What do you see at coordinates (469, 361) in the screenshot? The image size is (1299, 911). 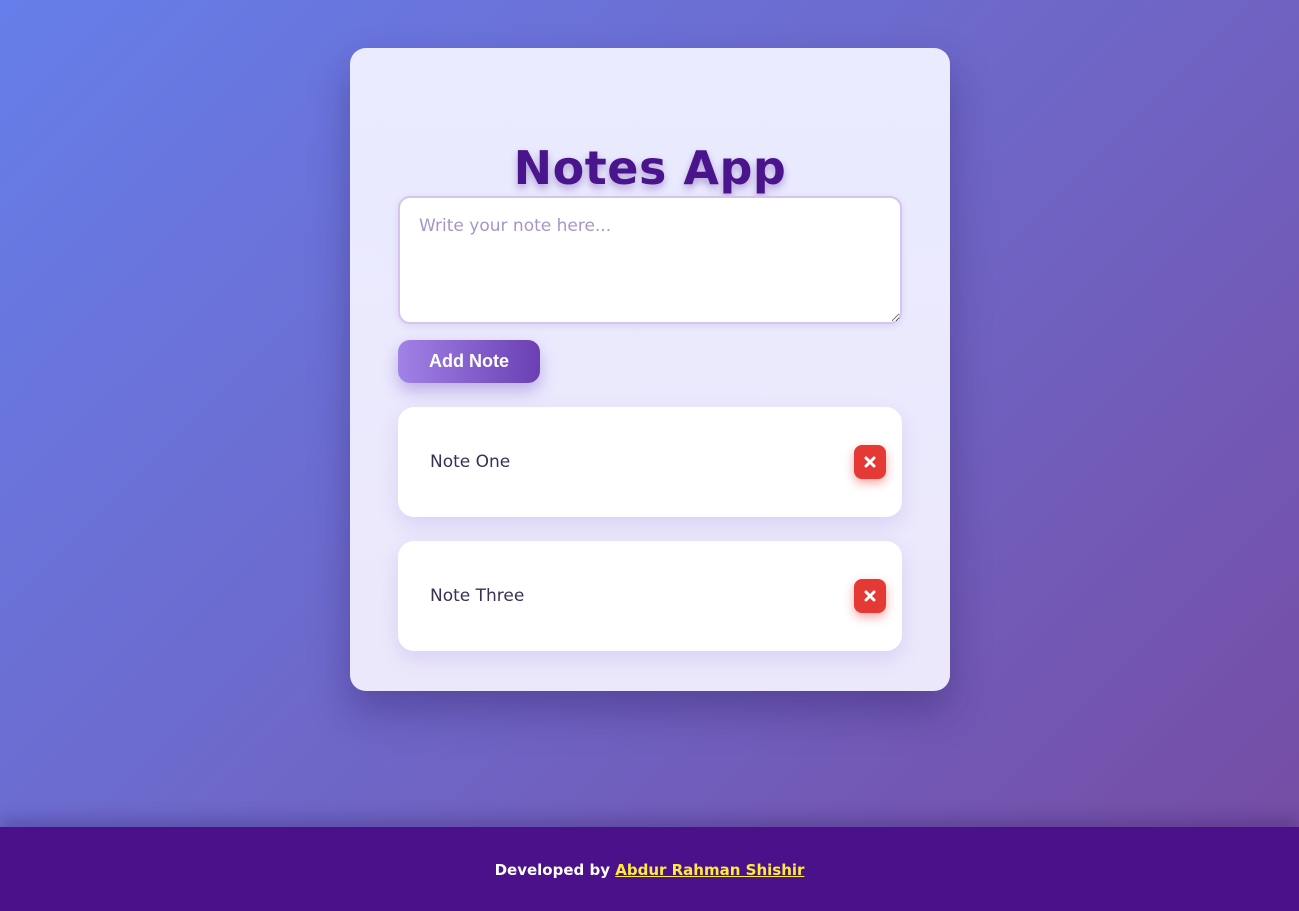 I see `add-note-button: Add Note` at bounding box center [469, 361].